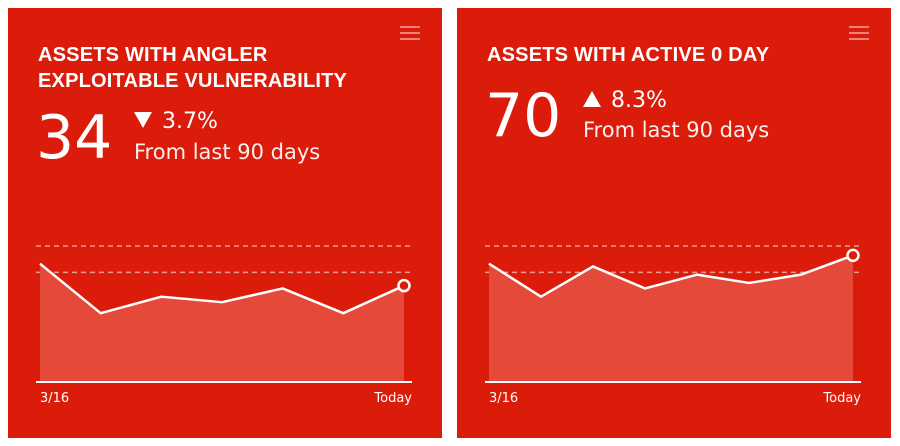 This screenshot has height=446, width=900. I want to click on metric-value: 34, so click(74, 138).